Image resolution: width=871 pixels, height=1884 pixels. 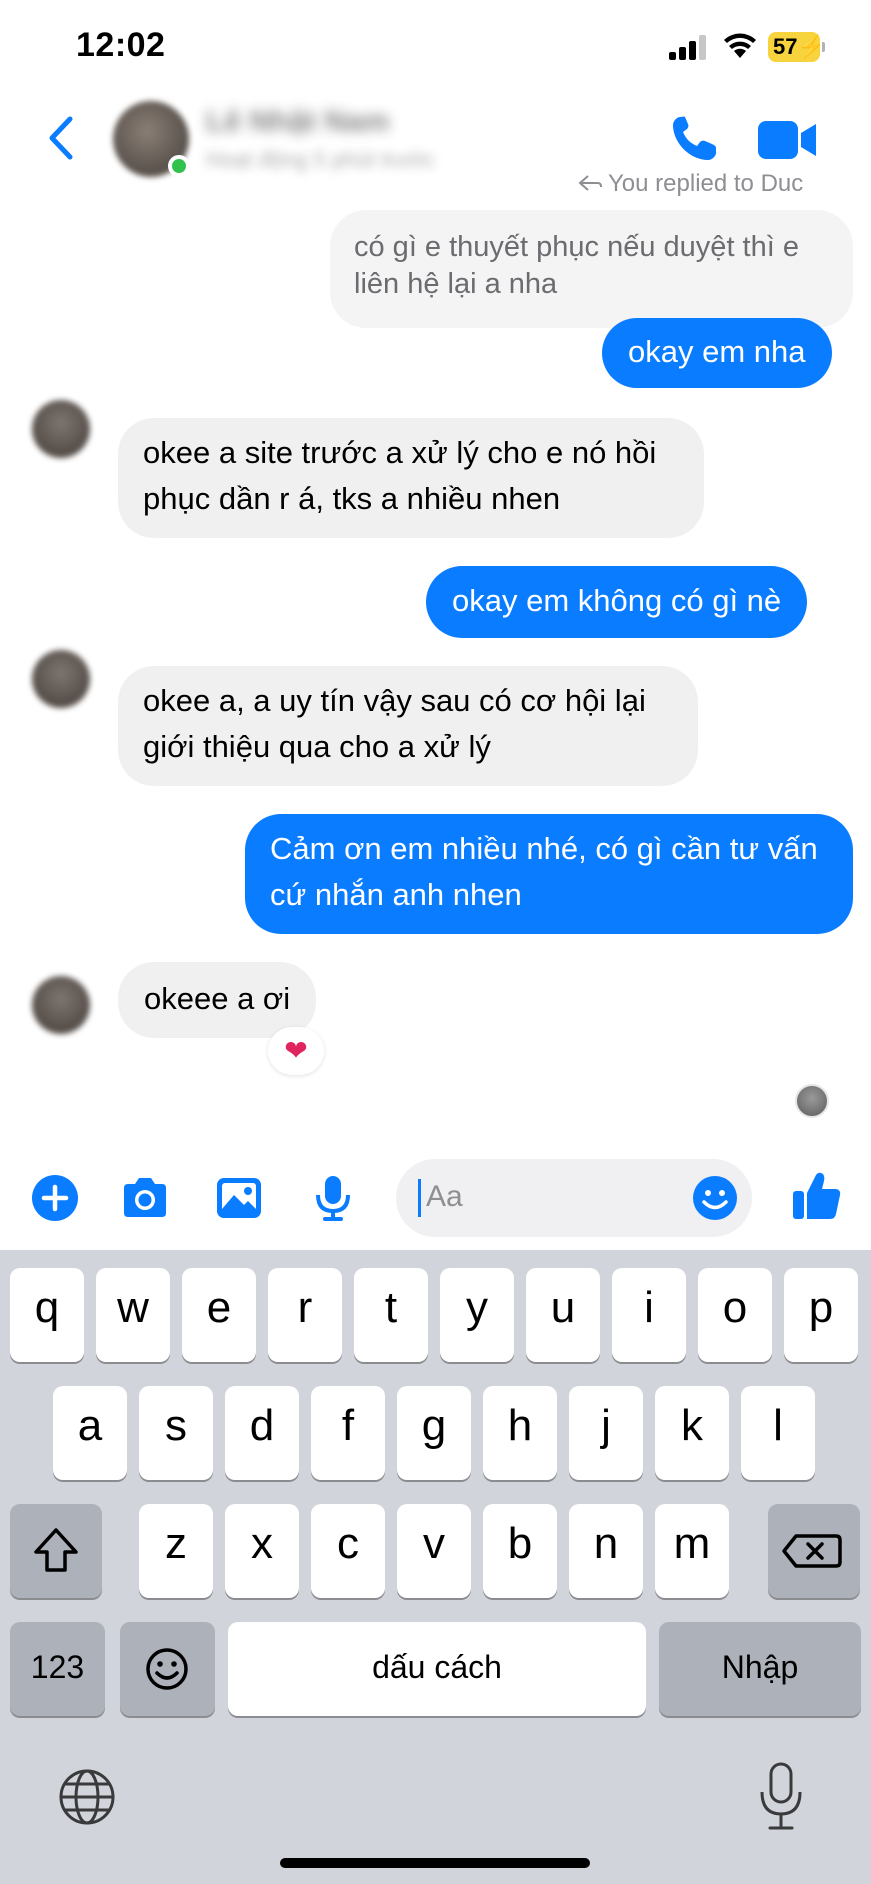 What do you see at coordinates (563, 1315) in the screenshot?
I see `key-u: u` at bounding box center [563, 1315].